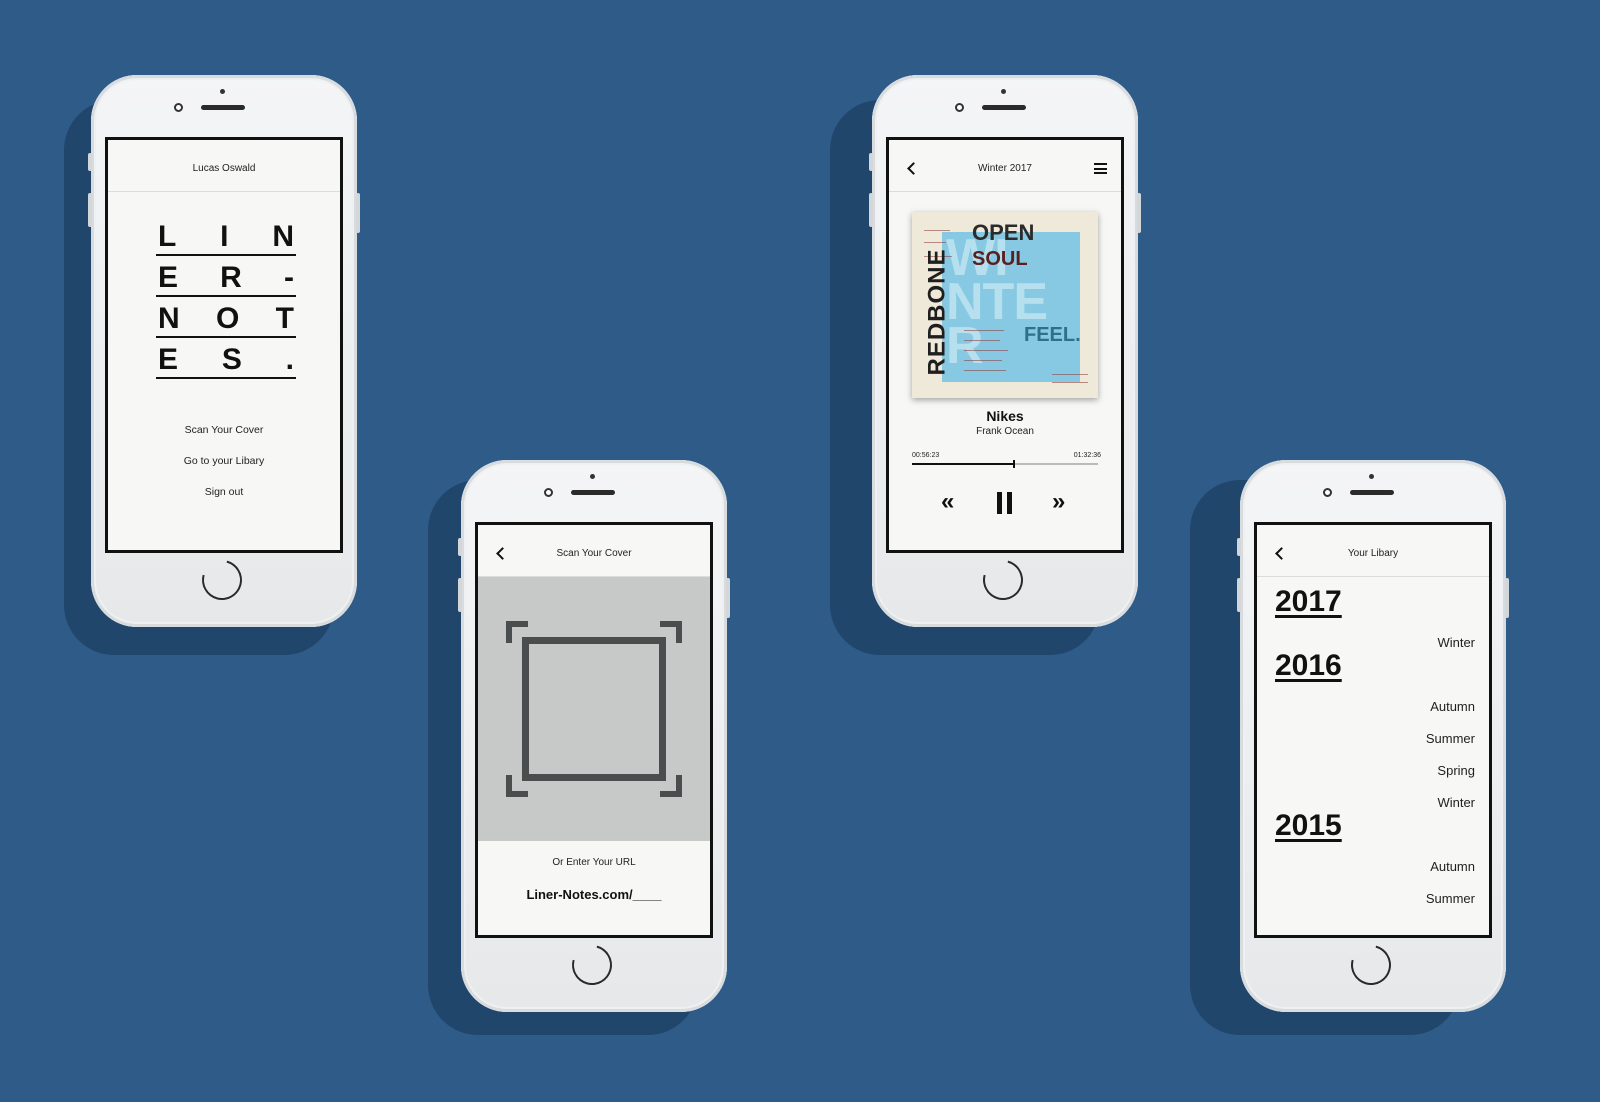  I want to click on screen-title: Your Libary, so click(1373, 553).